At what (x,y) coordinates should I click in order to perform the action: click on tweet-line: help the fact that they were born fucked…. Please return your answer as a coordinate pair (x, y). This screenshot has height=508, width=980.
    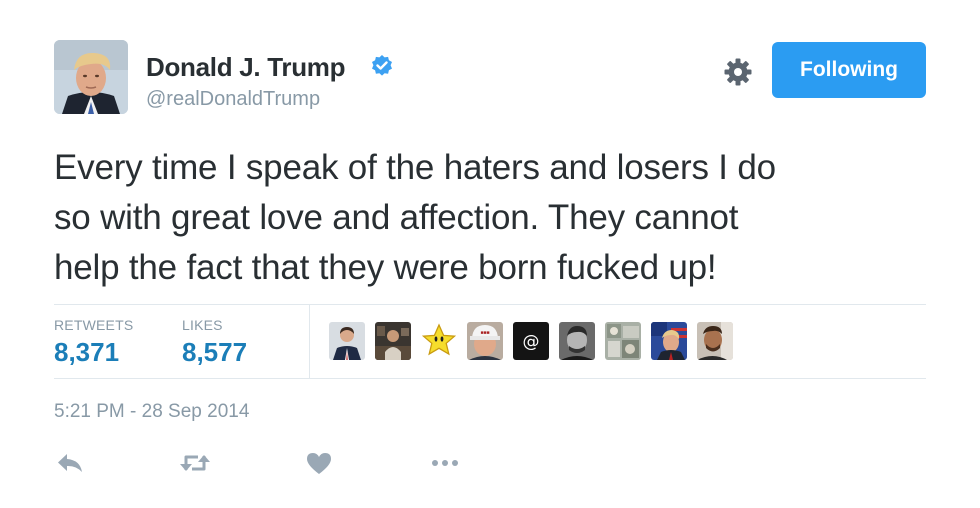
    Looking at the image, I should click on (385, 267).